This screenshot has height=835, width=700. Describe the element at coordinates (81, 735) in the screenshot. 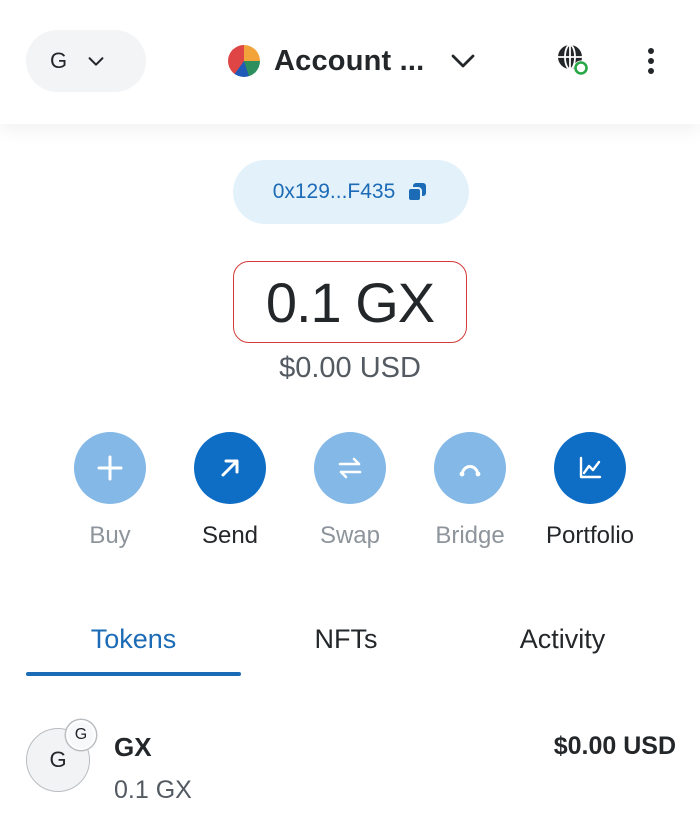

I see `network-badge: G` at that location.